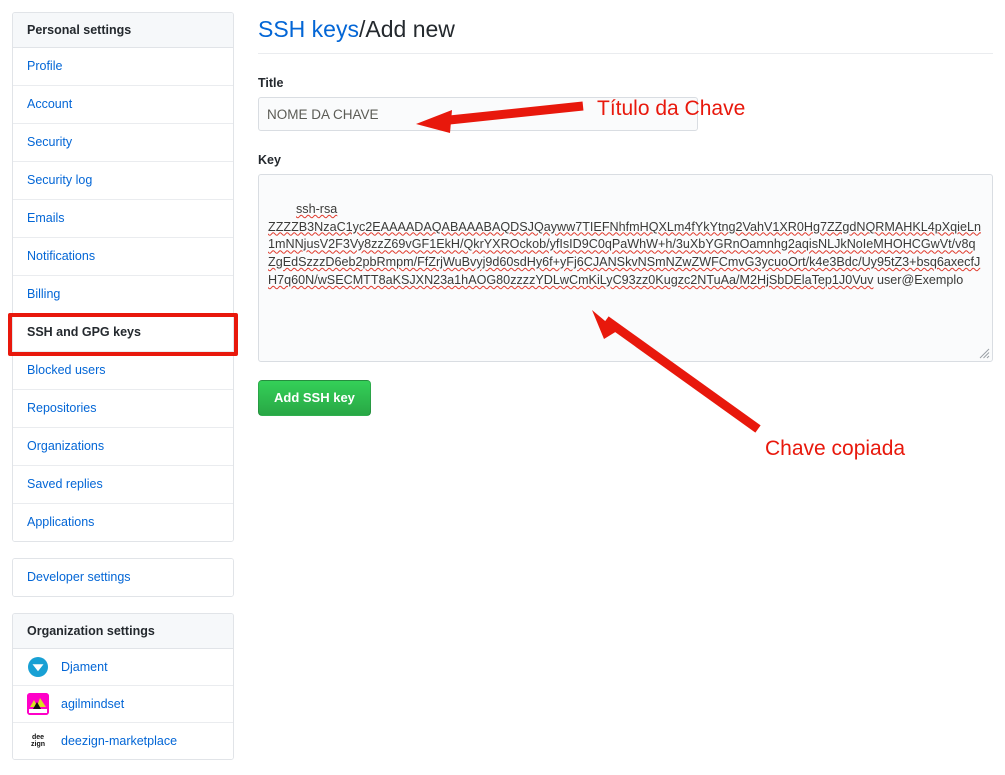 The height and width of the screenshot is (775, 1005). Describe the element at coordinates (38, 704) in the screenshot. I see `agilmindset-avatar` at that location.